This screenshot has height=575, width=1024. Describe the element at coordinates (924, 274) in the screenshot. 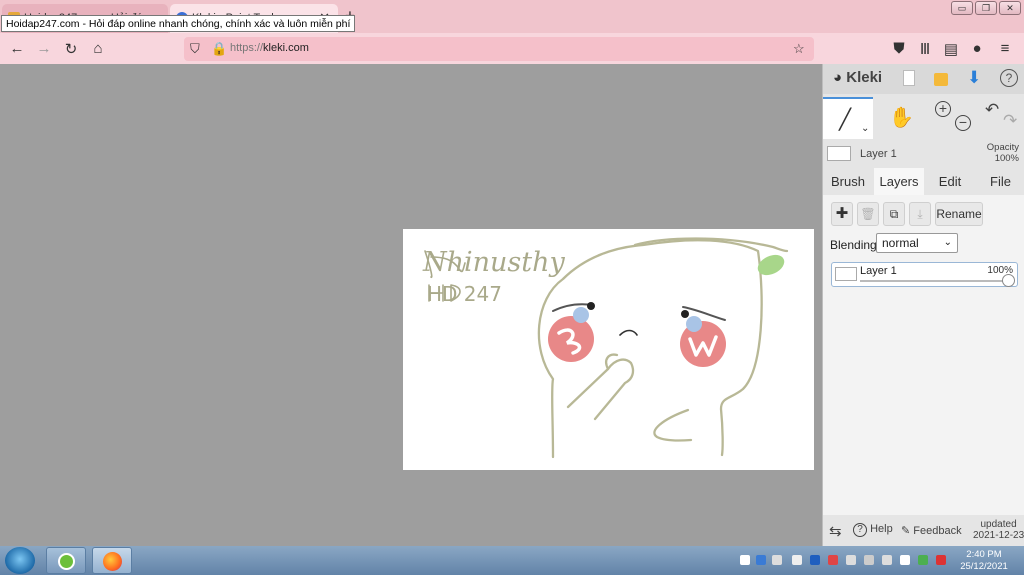

I see `layer-list-item: Layer 1 100%` at that location.